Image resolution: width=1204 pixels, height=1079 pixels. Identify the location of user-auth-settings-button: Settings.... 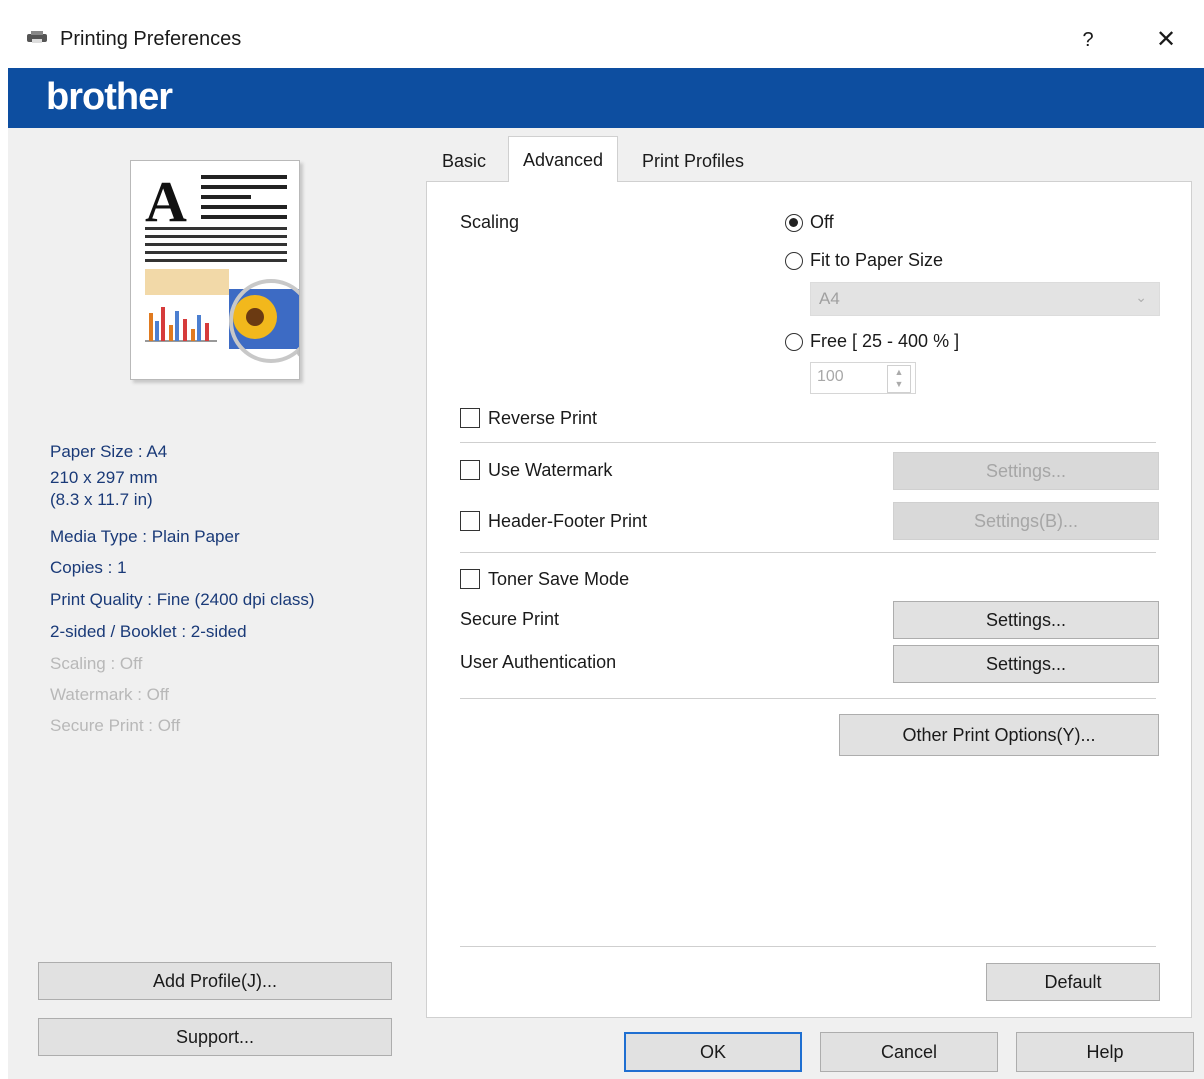
(1026, 664).